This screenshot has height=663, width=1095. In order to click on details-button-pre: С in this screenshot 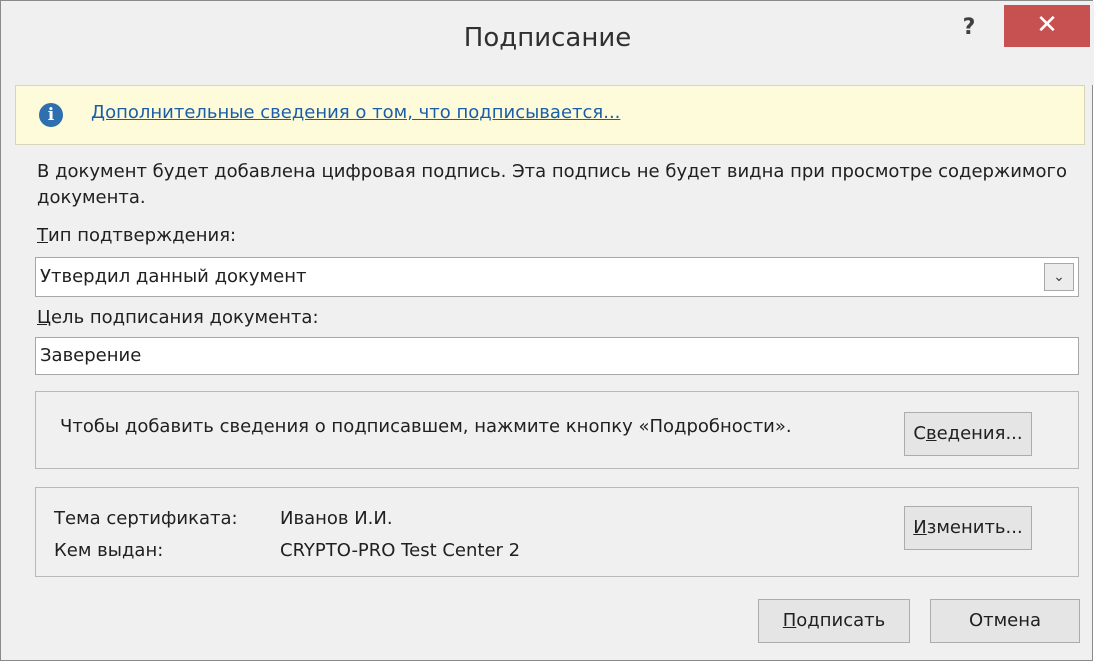, I will do `click(919, 433)`.